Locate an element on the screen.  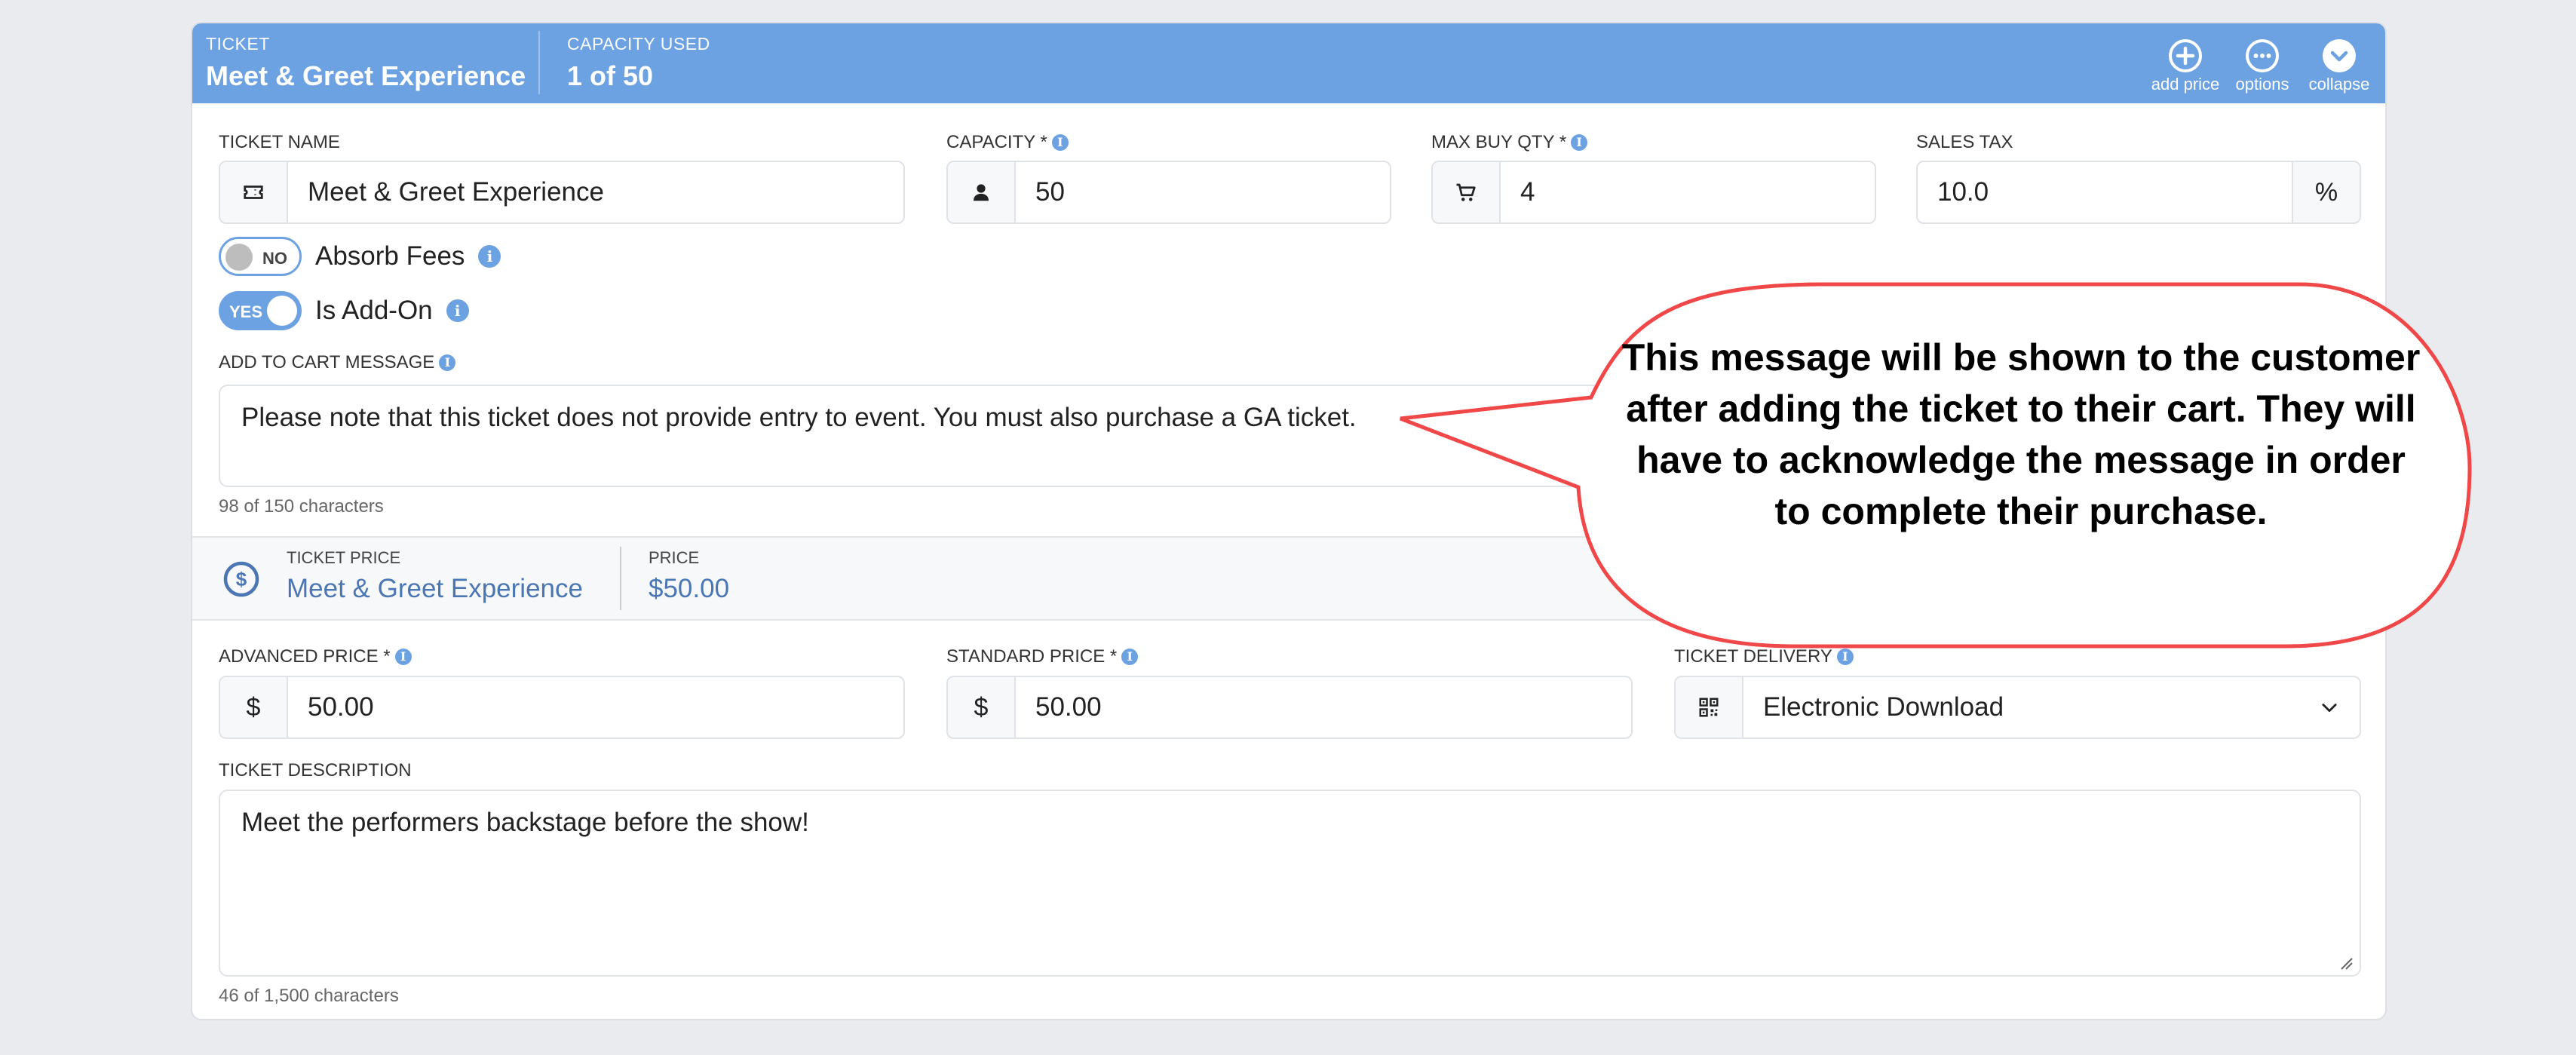
max-buy-qty-field: 4 is located at coordinates (1653, 192).